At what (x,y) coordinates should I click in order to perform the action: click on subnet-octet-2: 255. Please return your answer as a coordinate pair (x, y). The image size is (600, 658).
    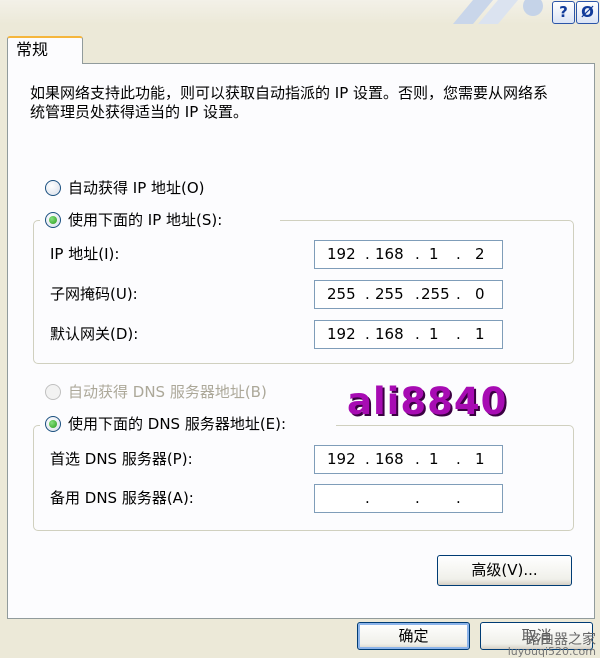
    Looking at the image, I should click on (389, 294).